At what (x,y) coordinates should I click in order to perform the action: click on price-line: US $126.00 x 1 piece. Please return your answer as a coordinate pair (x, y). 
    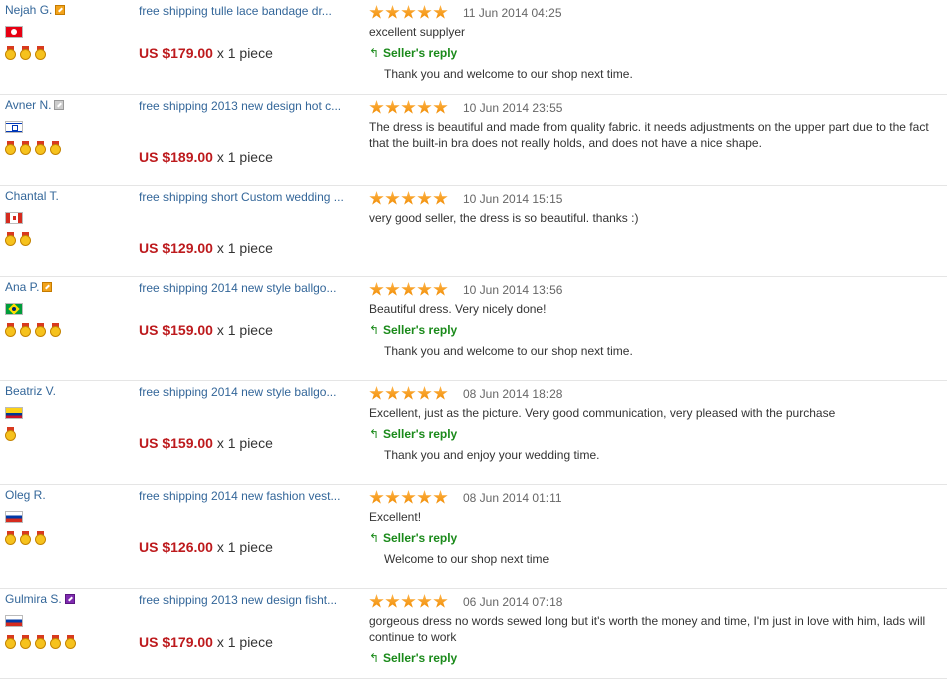
    Looking at the image, I should click on (206, 547).